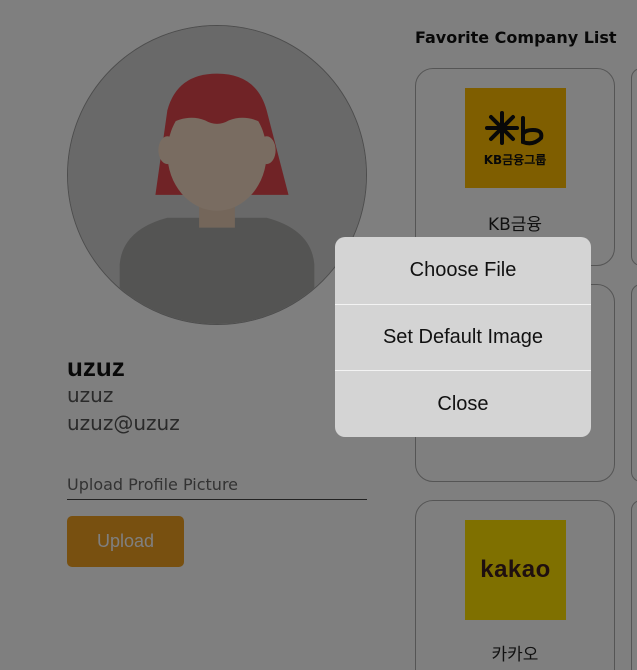 Image resolution: width=637 pixels, height=670 pixels. I want to click on choose-file-button: Choose File, so click(463, 270).